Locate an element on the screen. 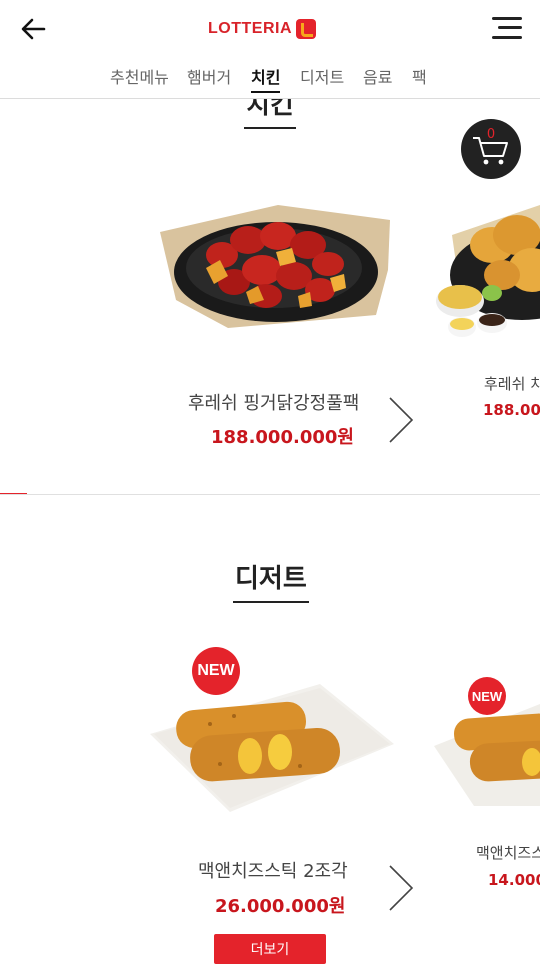 This screenshot has width=540, height=964. lotteria-logo: LOTTERIA is located at coordinates (262, 29).